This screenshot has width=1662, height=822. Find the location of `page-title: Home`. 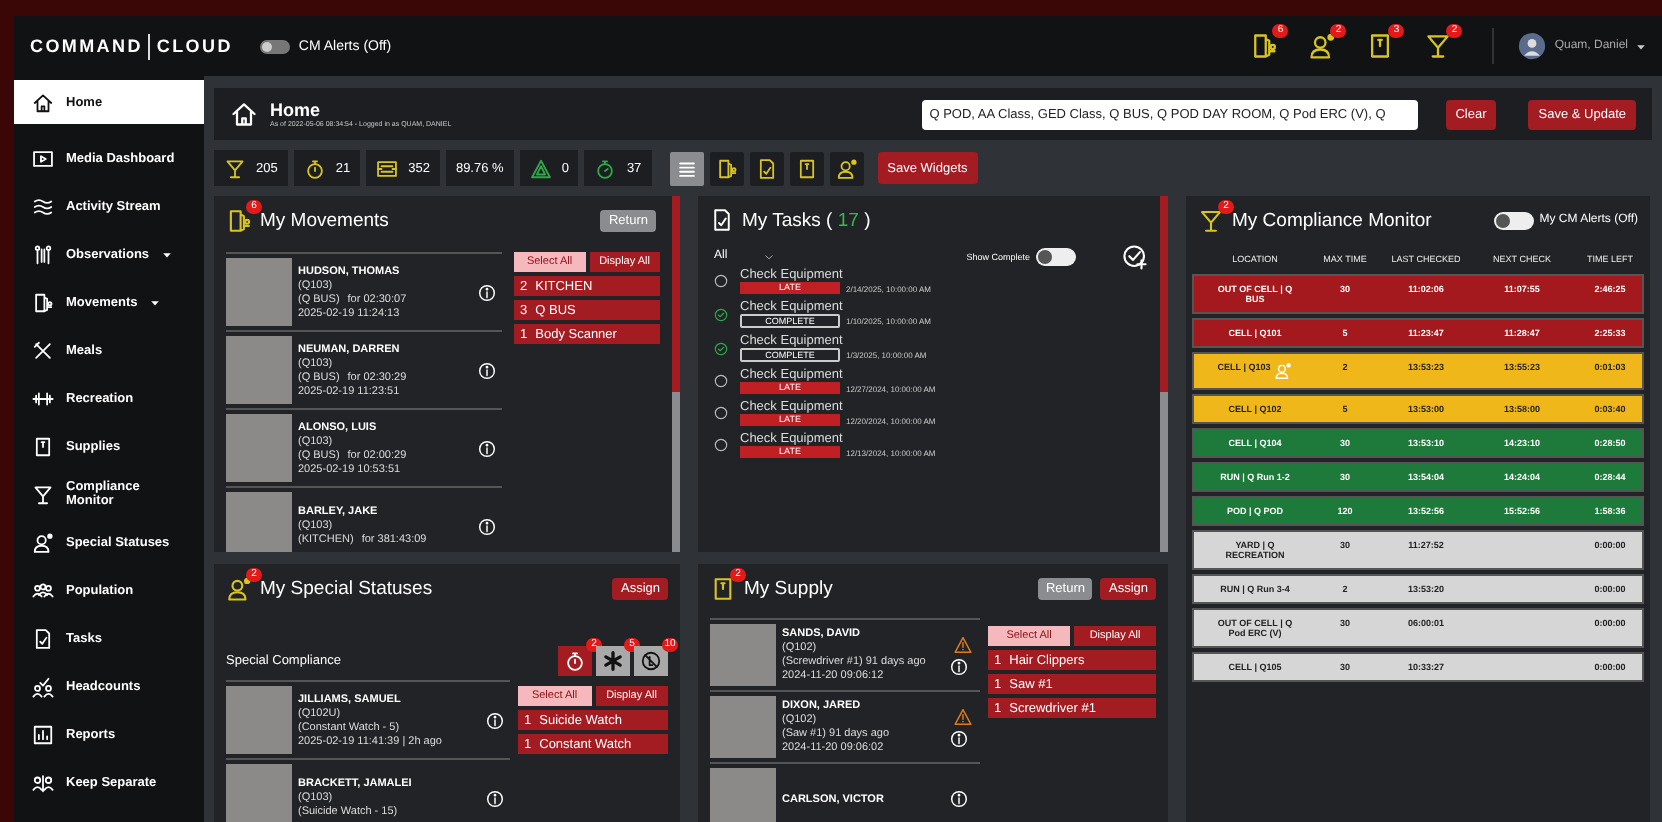

page-title: Home is located at coordinates (296, 110).